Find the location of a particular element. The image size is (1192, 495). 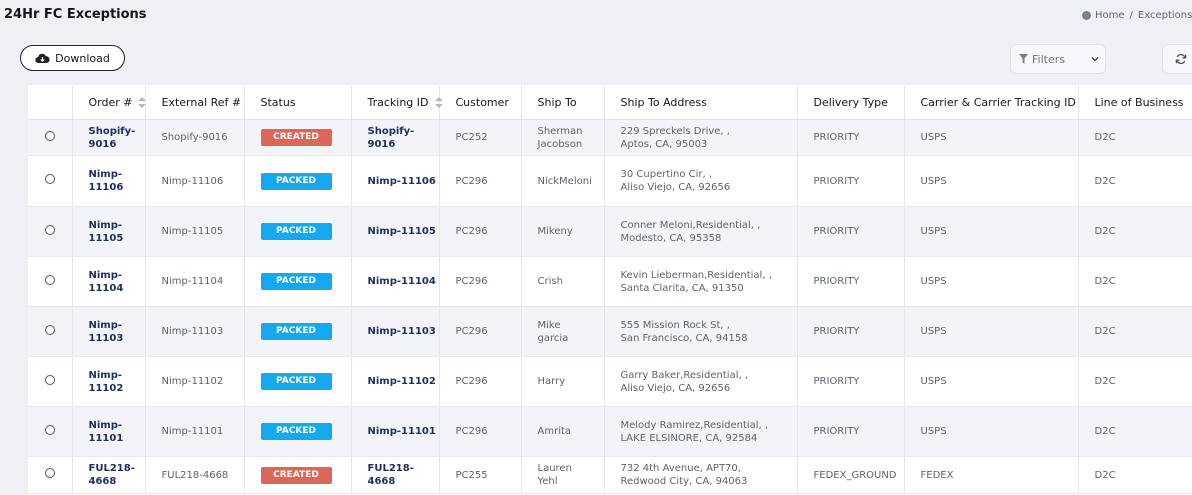

ship-to-line: garcia is located at coordinates (553, 338).